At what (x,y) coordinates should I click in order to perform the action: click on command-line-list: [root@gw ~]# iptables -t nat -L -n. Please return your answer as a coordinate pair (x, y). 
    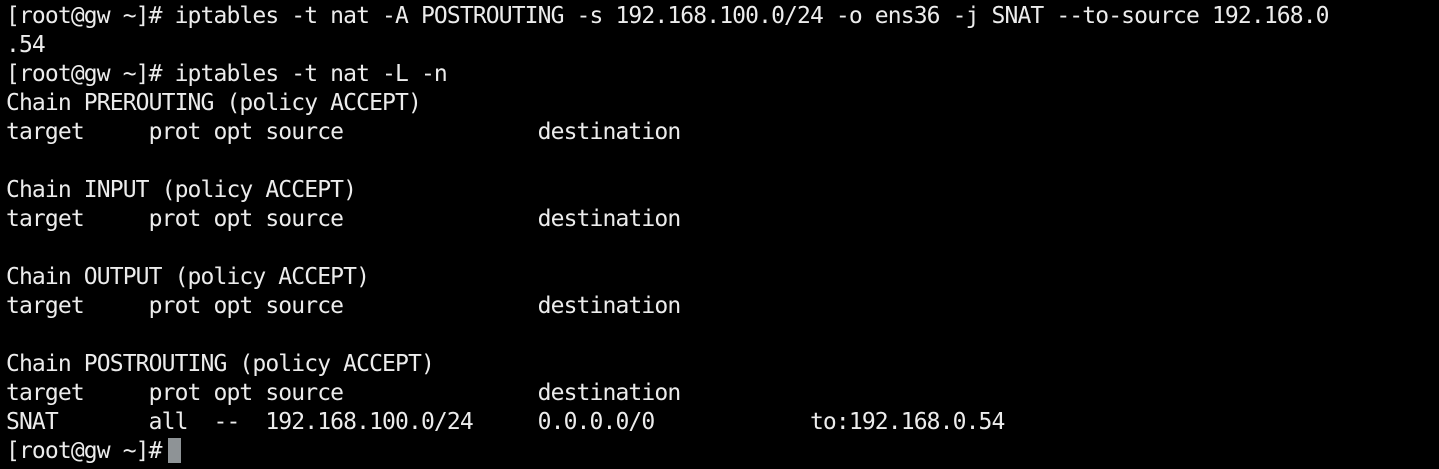
    Looking at the image, I should click on (227, 74).